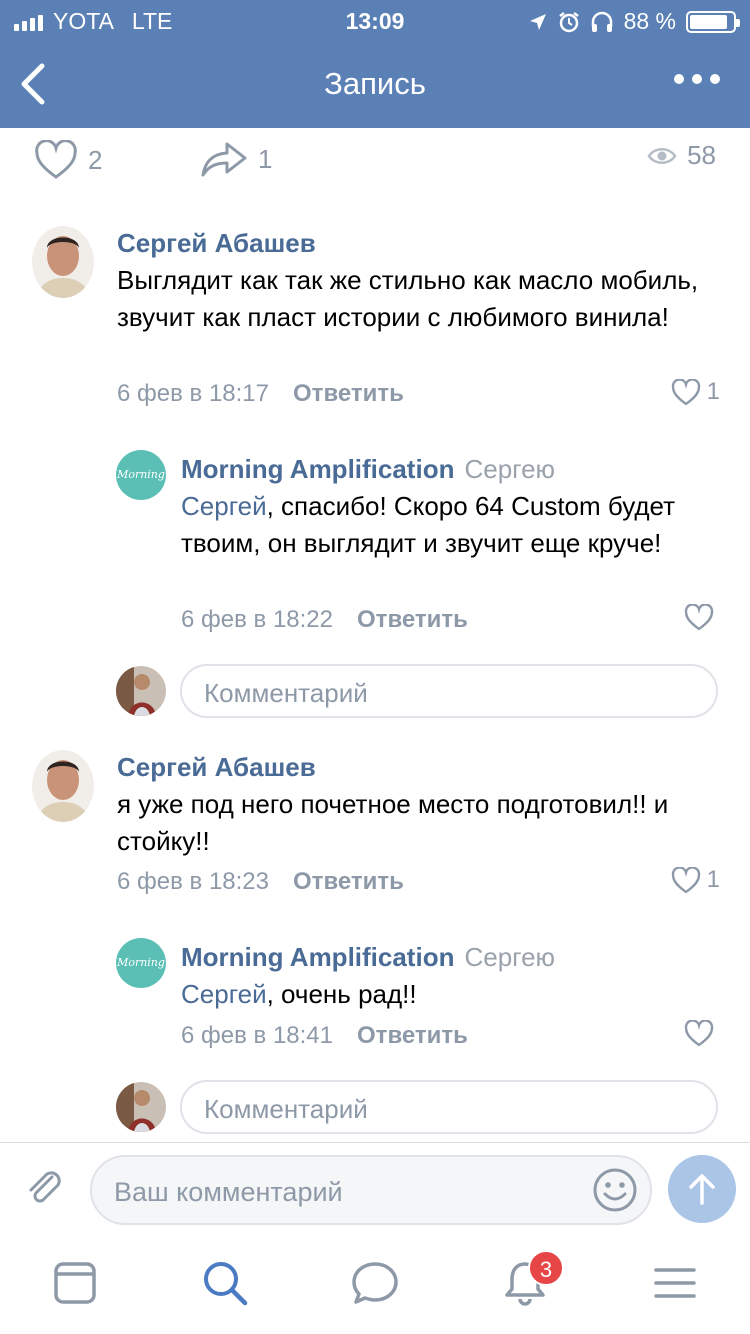 The height and width of the screenshot is (1334, 750). I want to click on tab-bar: 3, so click(375, 1285).